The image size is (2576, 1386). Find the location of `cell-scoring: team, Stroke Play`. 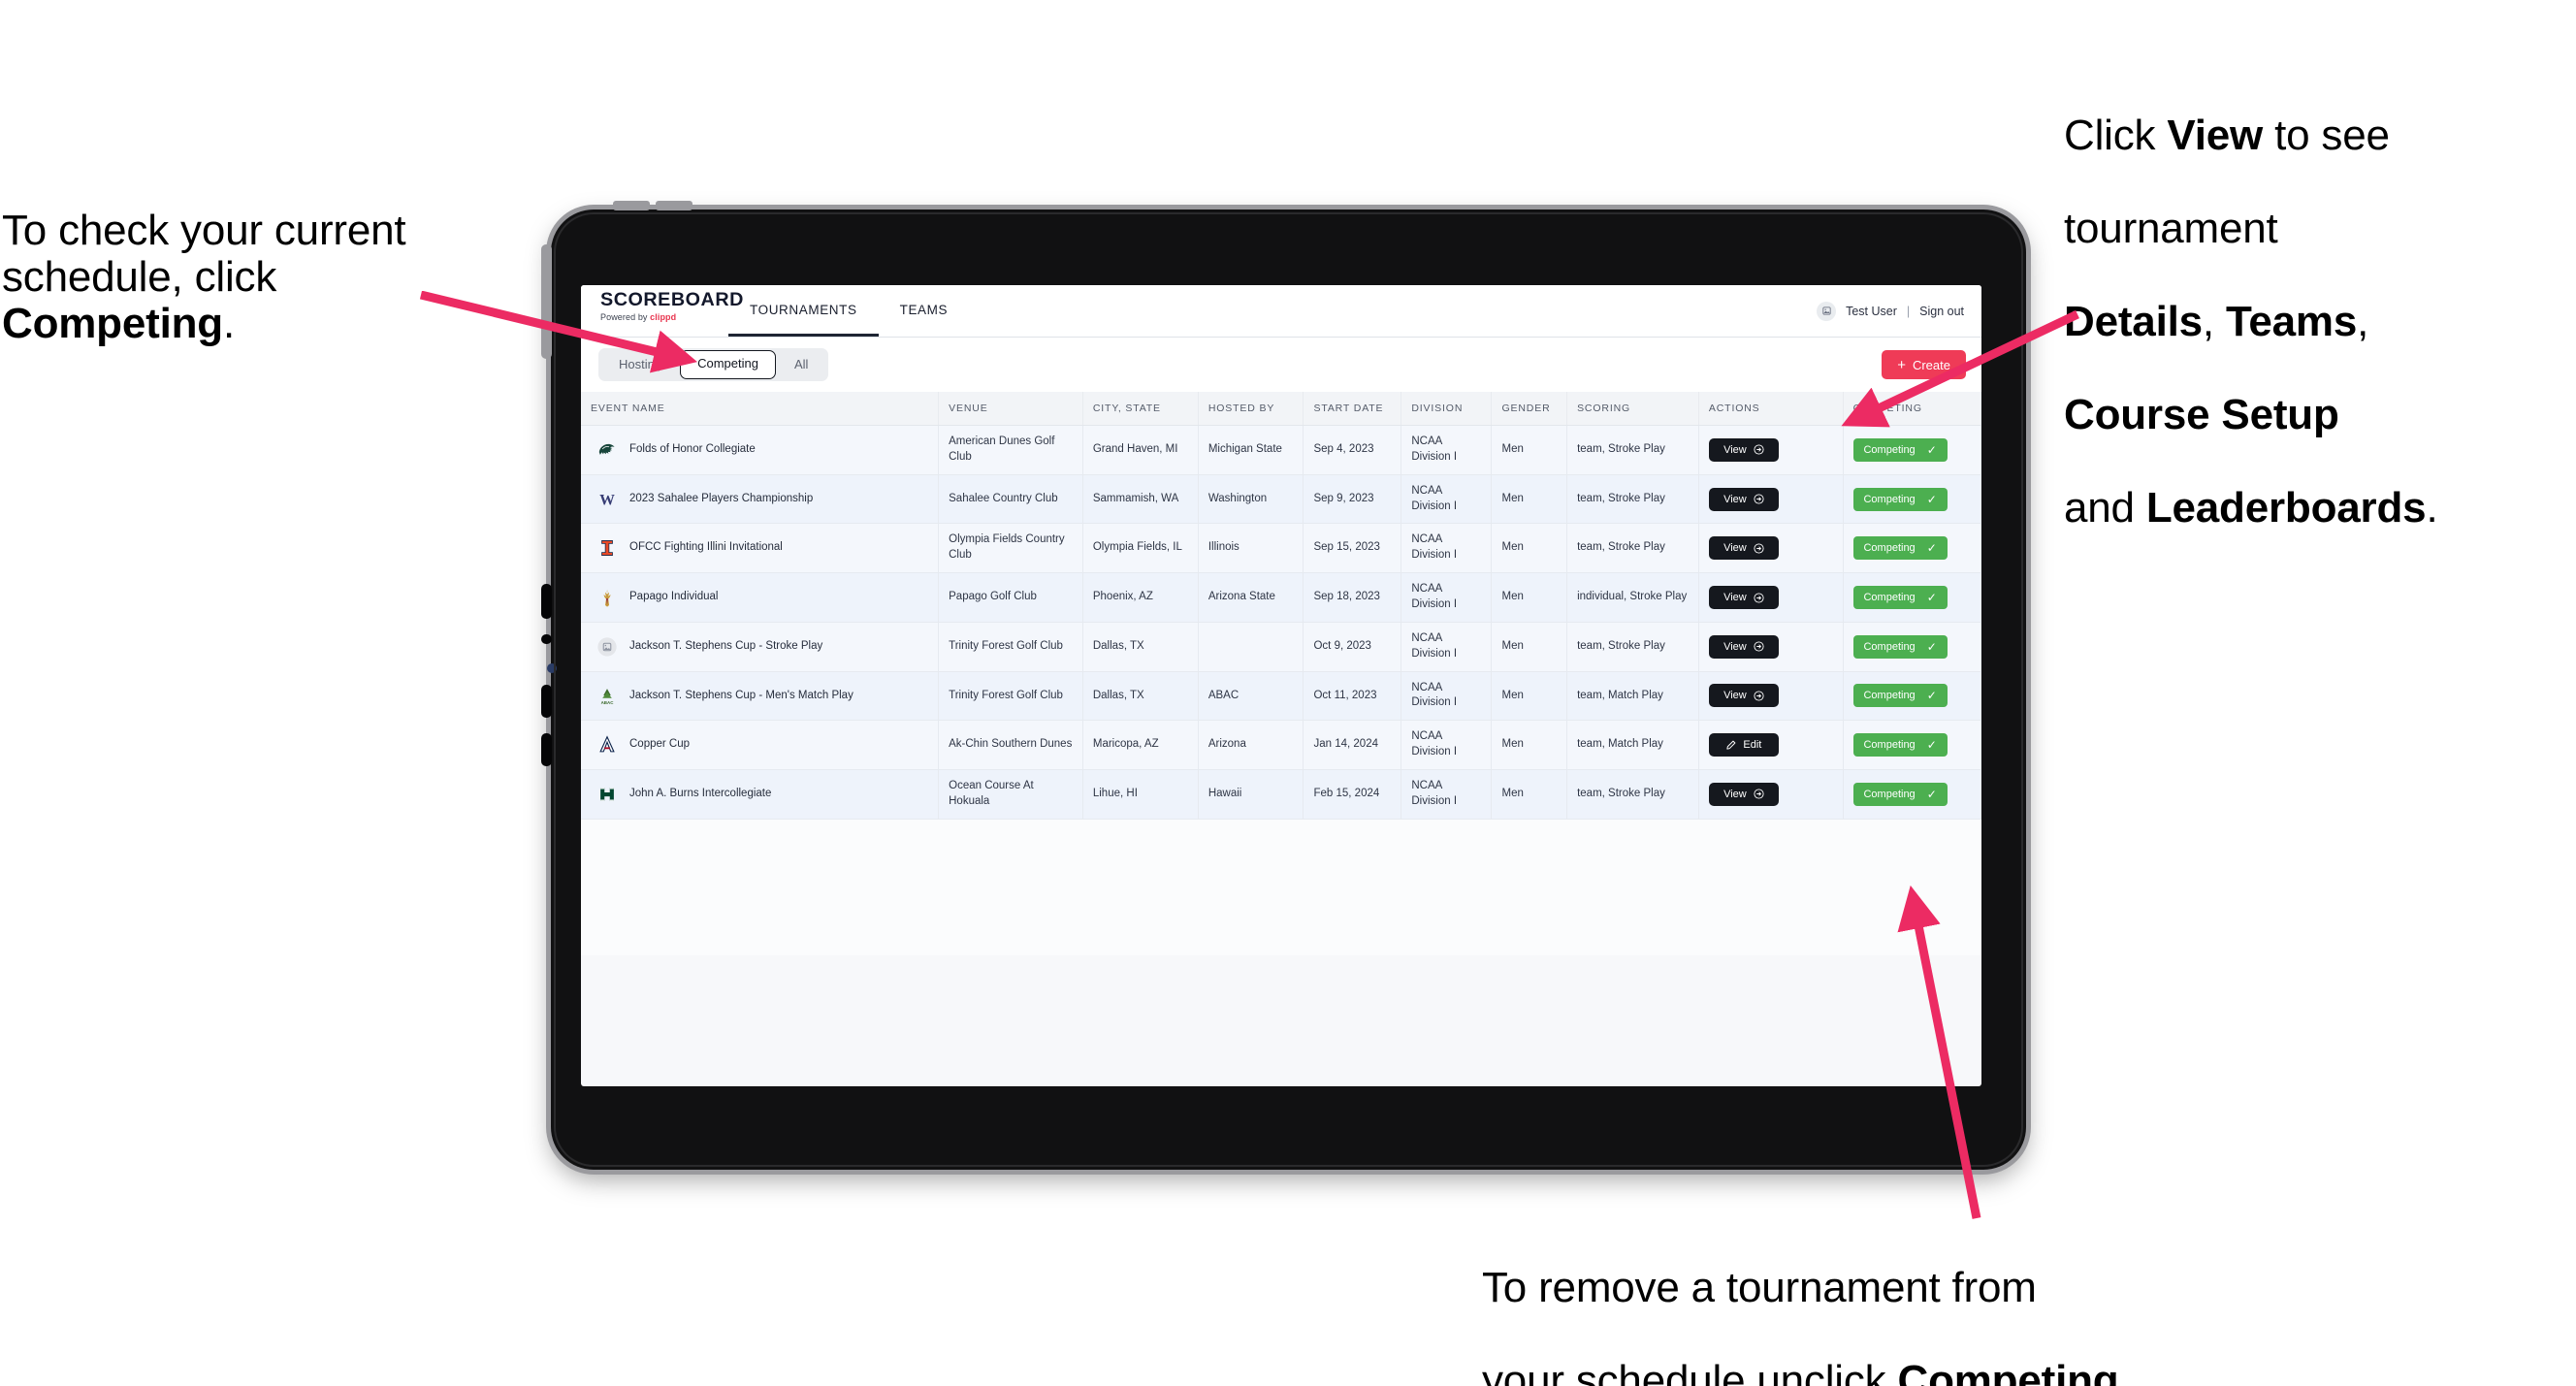

cell-scoring: team, Stroke Play is located at coordinates (1632, 647).